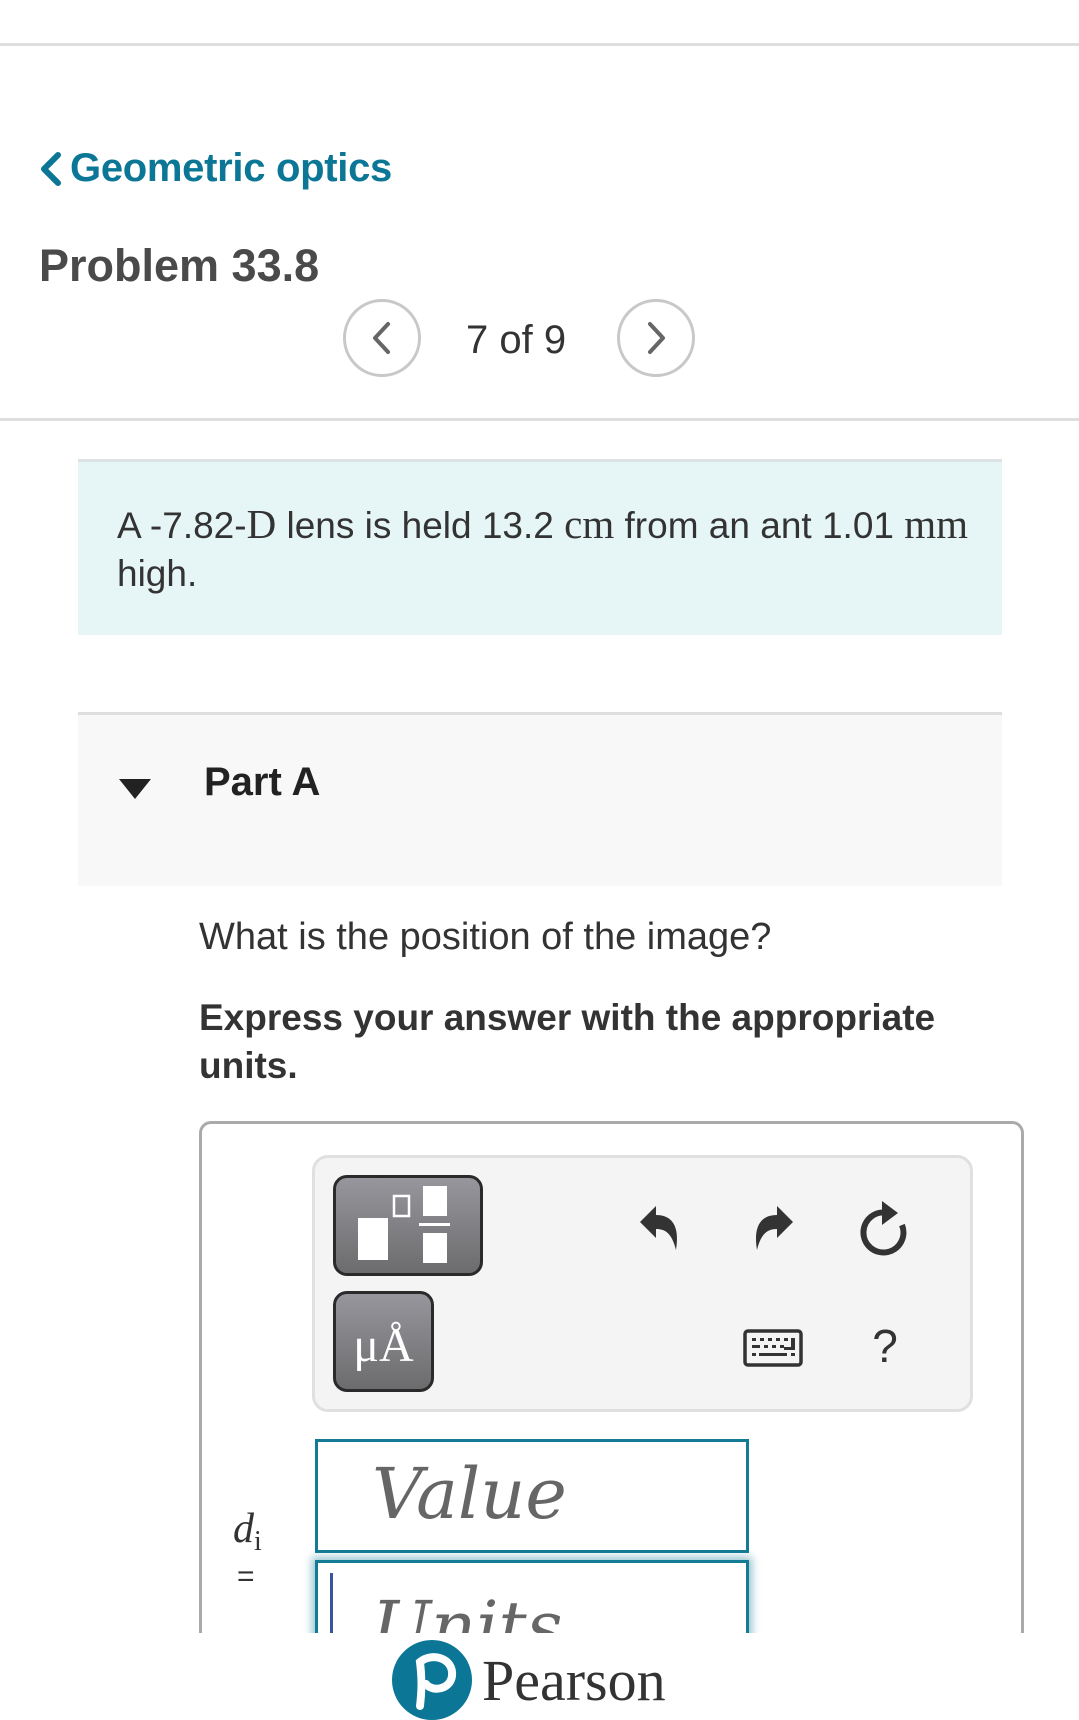 The width and height of the screenshot is (1079, 1720). I want to click on equals-sign: =, so click(246, 1576).